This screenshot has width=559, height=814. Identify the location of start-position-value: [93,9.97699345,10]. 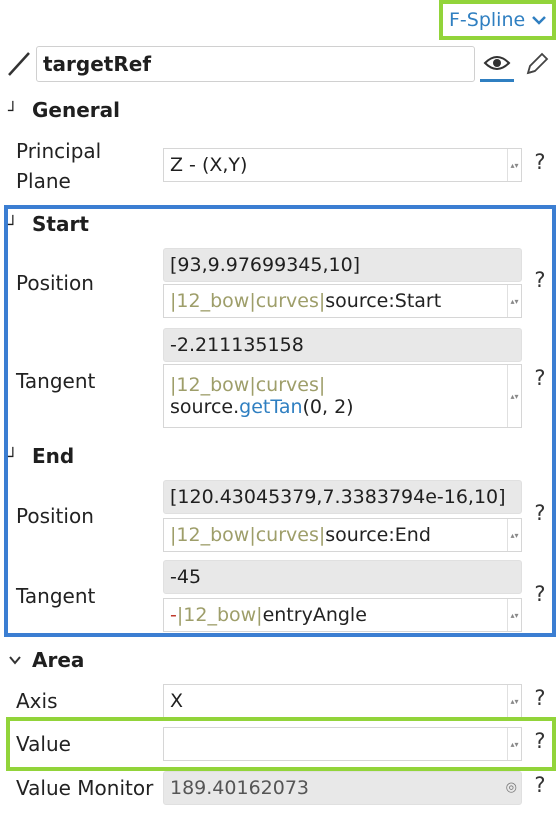
(342, 265).